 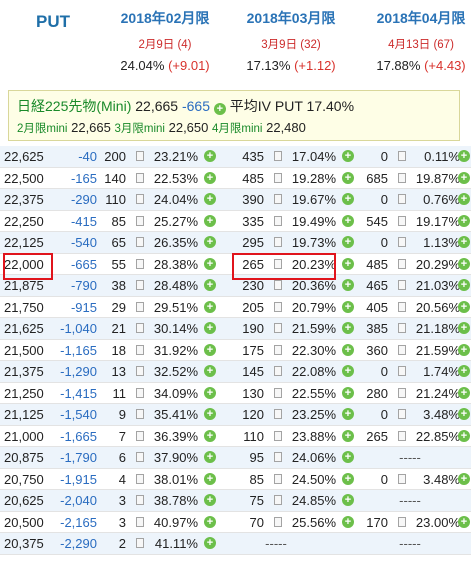 I want to click on month-column-apr: 2018年04月限 4月13日 (67) 17.88% (+4.43), so click(x=408, y=40).